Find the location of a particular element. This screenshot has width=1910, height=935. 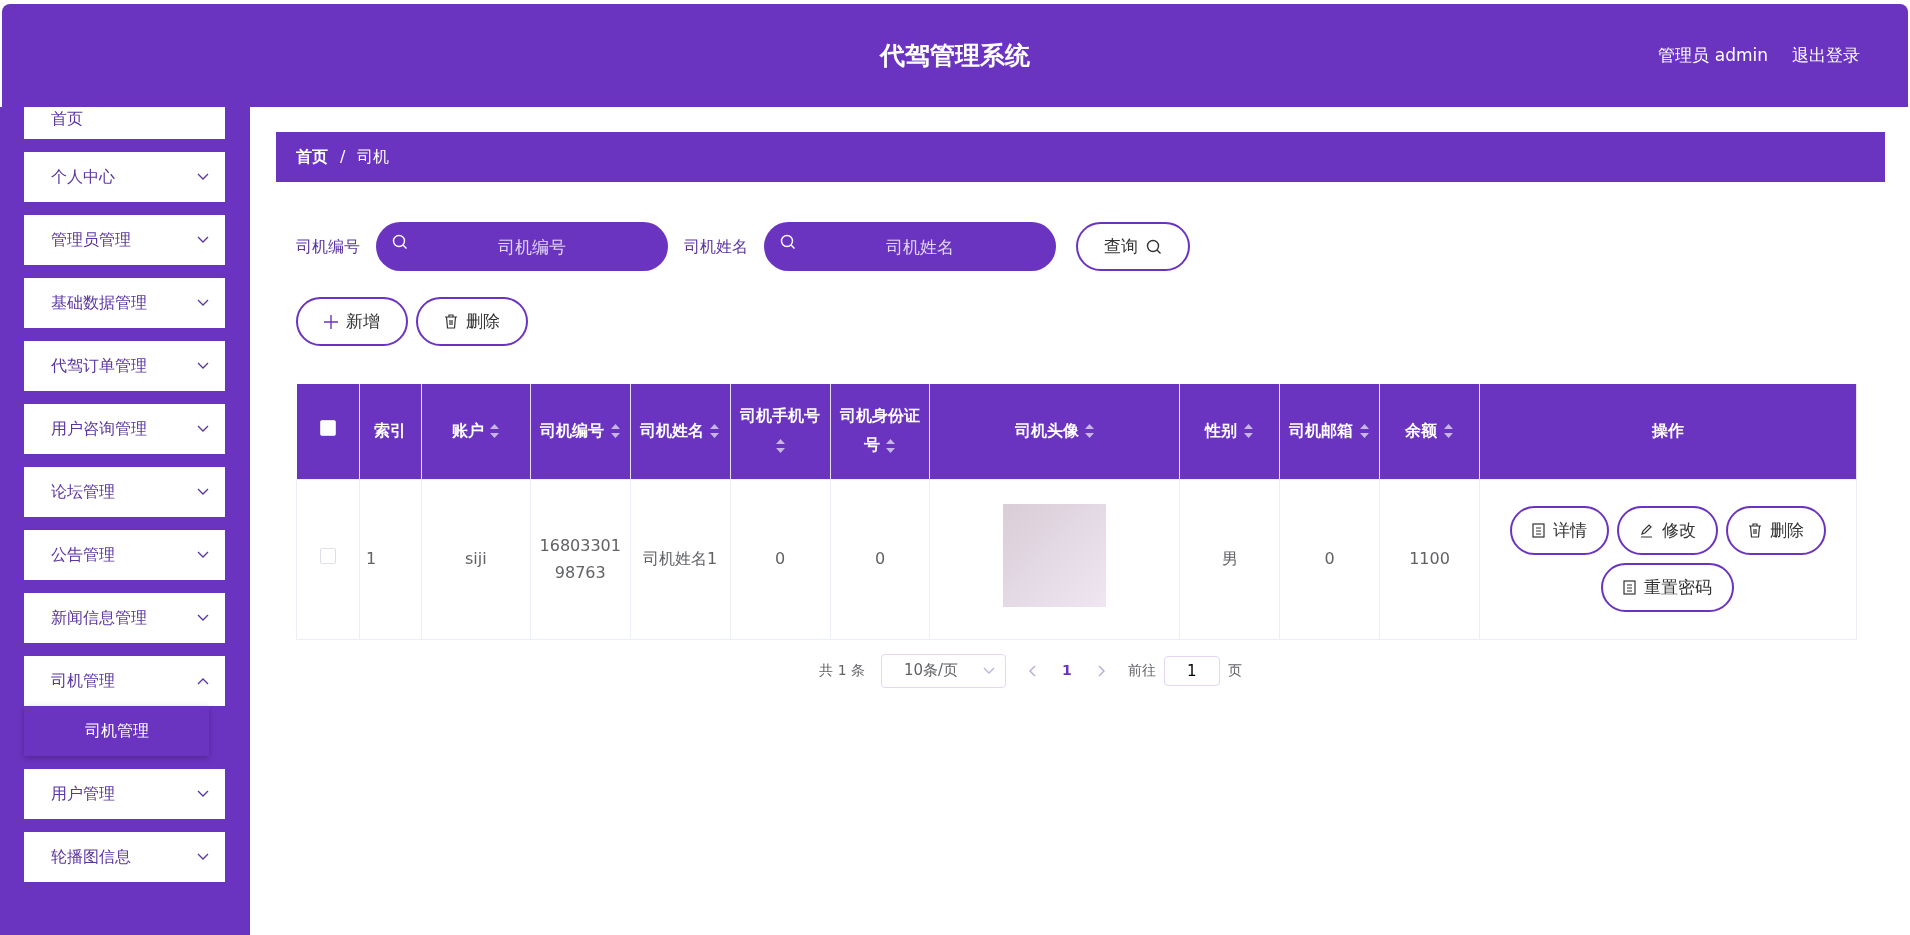

edit-button: 修改 is located at coordinates (1667, 530).